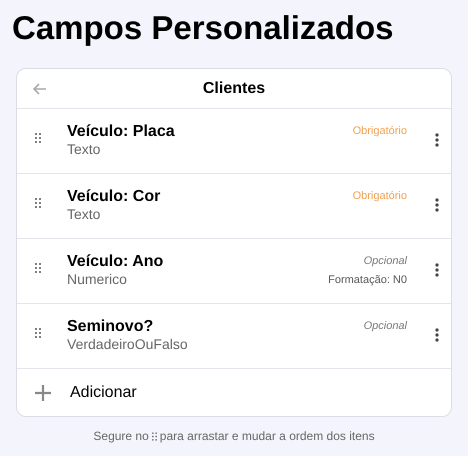  Describe the element at coordinates (367, 280) in the screenshot. I see `format-label: Formatação: N0` at that location.